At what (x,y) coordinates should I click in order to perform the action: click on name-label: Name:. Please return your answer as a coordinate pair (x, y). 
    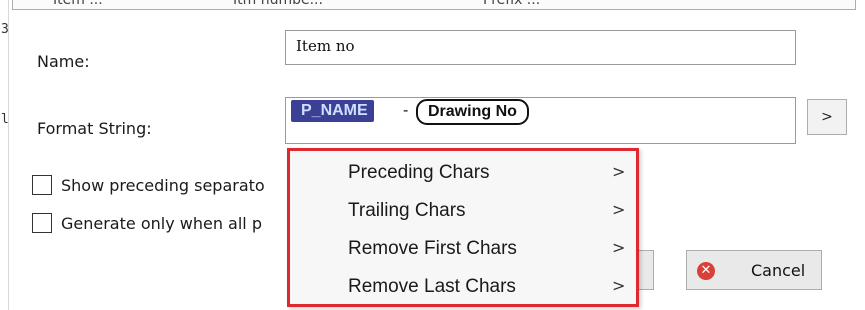
    Looking at the image, I should click on (63, 61).